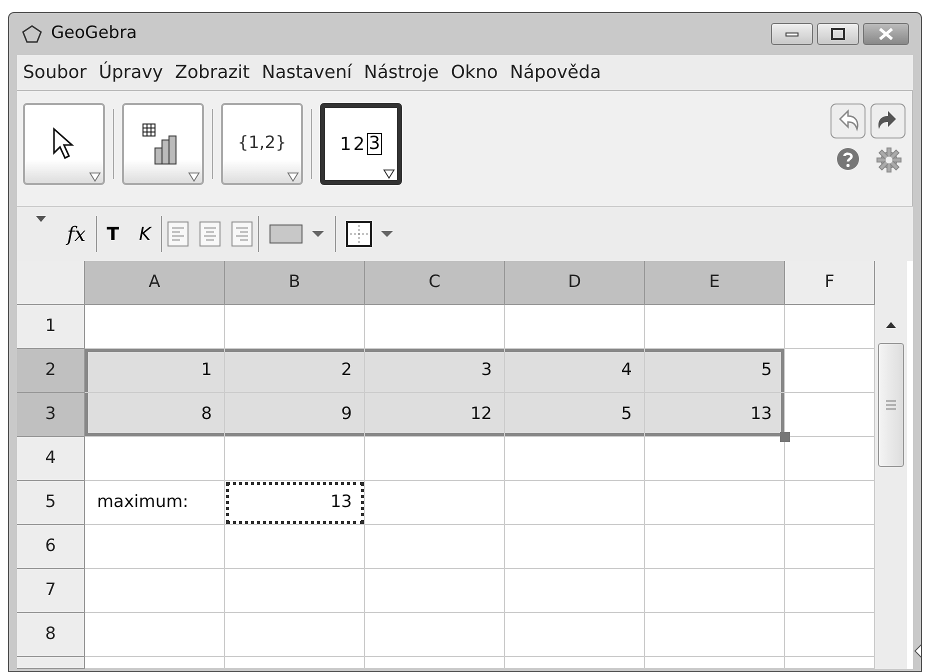 Image resolution: width=942 pixels, height=672 pixels. What do you see at coordinates (848, 159) in the screenshot?
I see `help-icon` at bounding box center [848, 159].